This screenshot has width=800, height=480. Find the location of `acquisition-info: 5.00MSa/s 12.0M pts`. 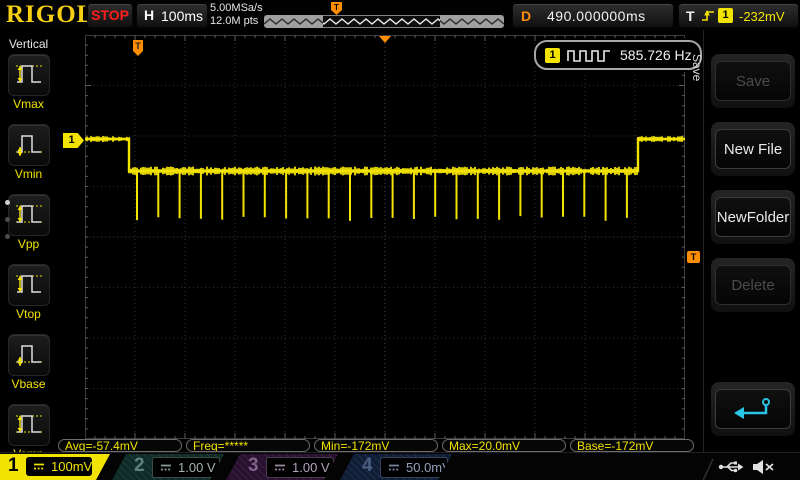

acquisition-info: 5.00MSa/s 12.0M pts is located at coordinates (236, 15).